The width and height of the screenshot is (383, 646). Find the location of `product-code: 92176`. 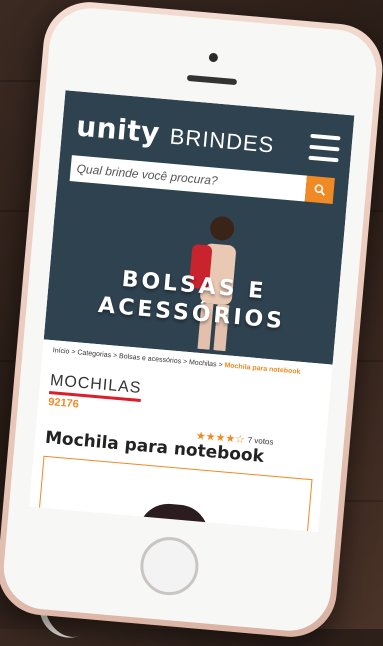

product-code: 92176 is located at coordinates (63, 403).